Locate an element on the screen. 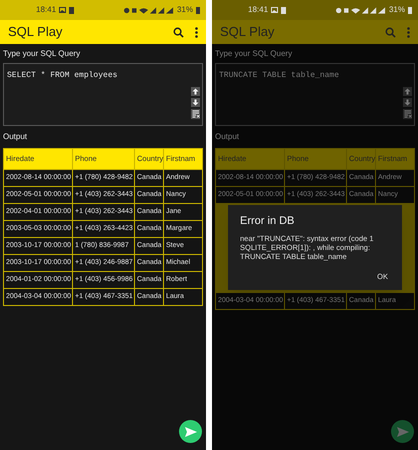 Image resolution: width=418 pixels, height=450 pixels. clear-button is located at coordinates (407, 114).